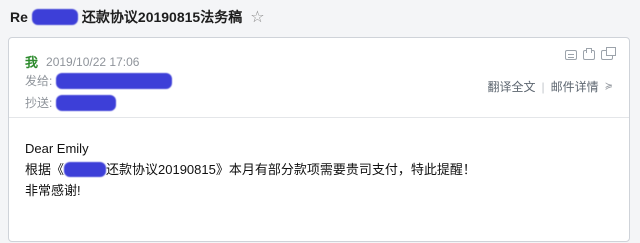 This screenshot has height=243, width=640. Describe the element at coordinates (319, 117) in the screenshot. I see `header-divider` at that location.